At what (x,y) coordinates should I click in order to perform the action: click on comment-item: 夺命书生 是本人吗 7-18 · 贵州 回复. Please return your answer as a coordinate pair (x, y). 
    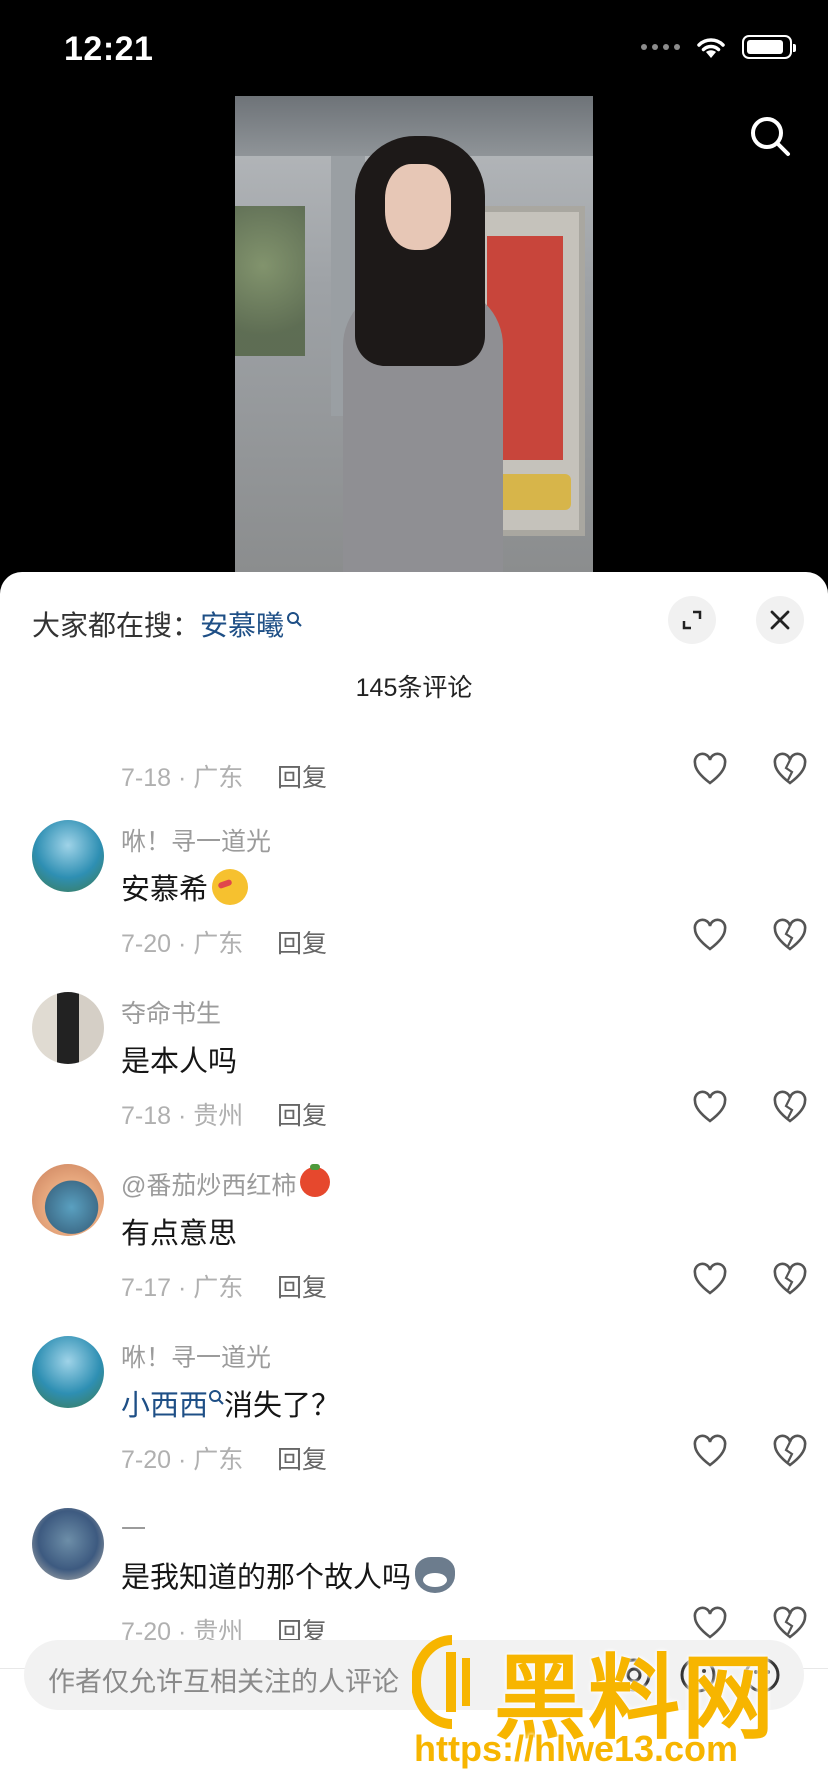
    Looking at the image, I should click on (414, 1078).